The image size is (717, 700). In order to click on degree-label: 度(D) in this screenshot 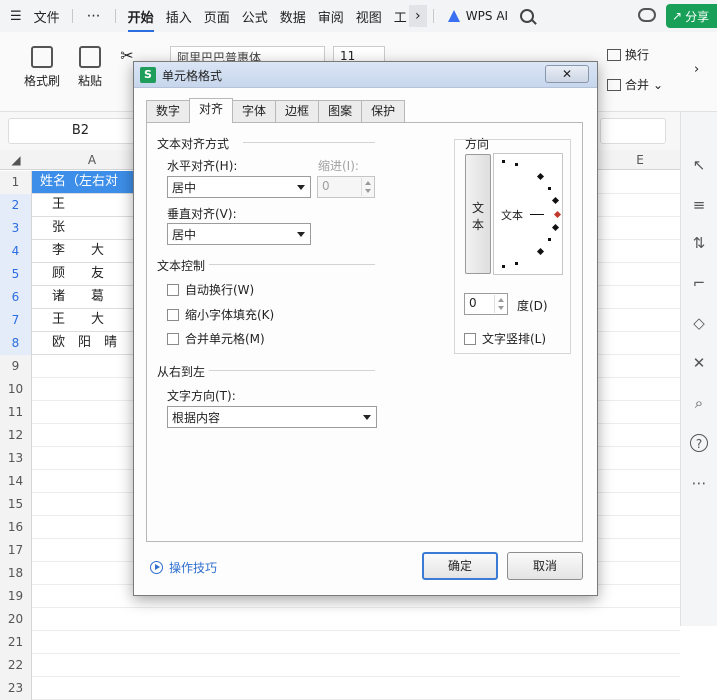, I will do `click(532, 306)`.